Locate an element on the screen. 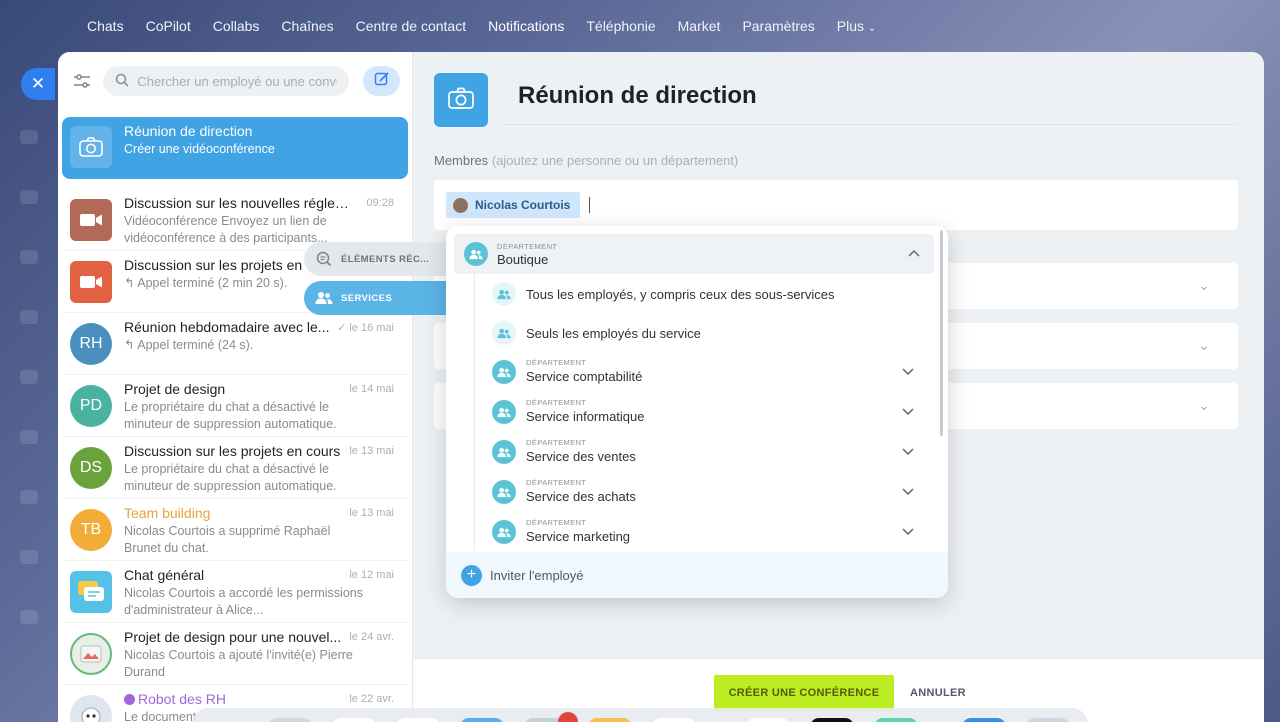 The image size is (1280, 722). nav-more-label: Plus is located at coordinates (850, 26).